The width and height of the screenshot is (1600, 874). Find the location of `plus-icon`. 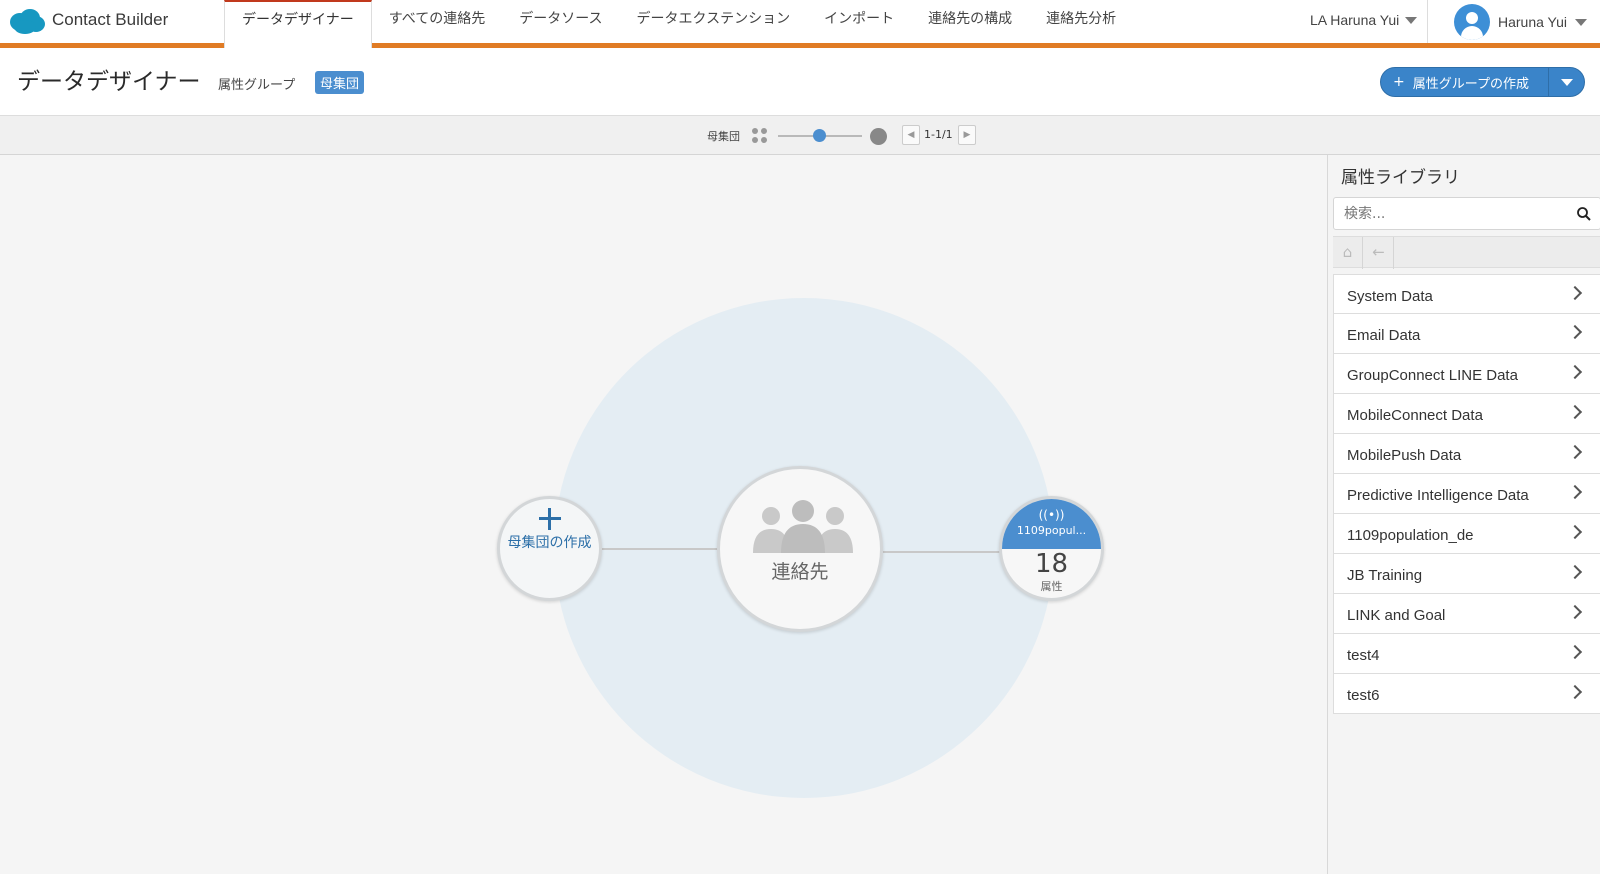

plus-icon is located at coordinates (550, 519).